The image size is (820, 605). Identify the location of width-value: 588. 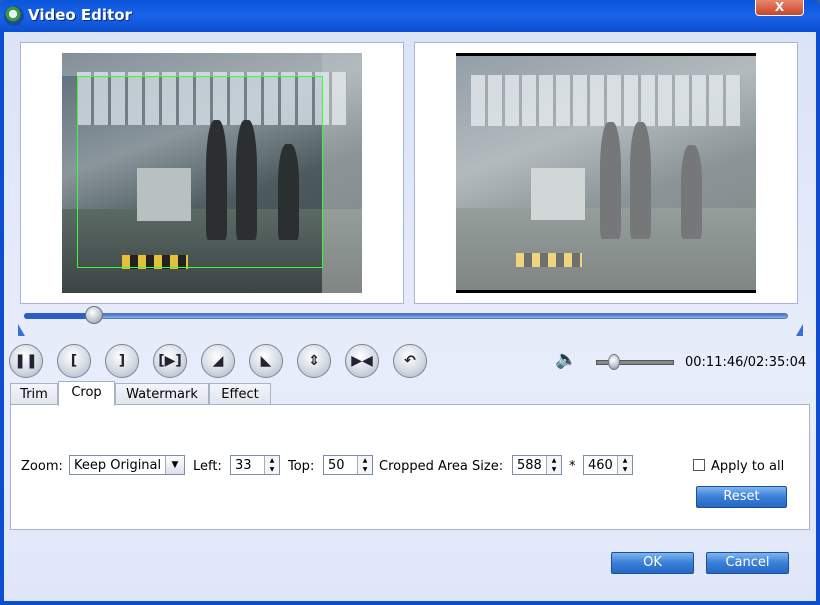
(529, 465).